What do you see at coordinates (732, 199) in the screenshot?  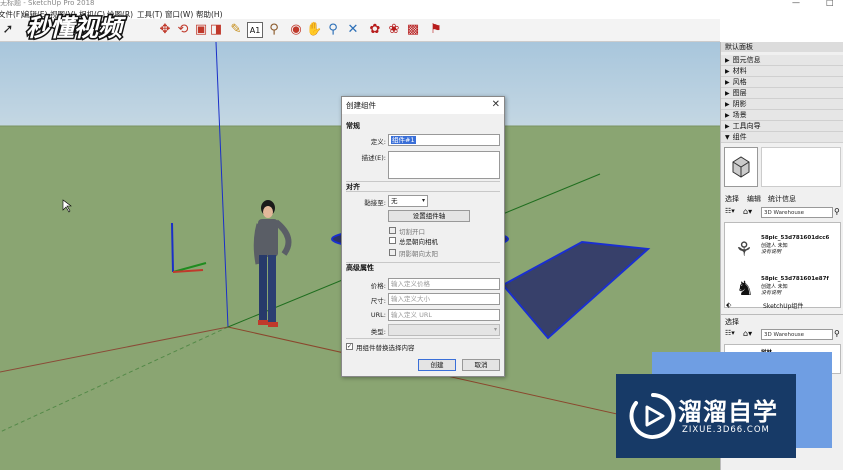 I see `tab-select: 选择` at bounding box center [732, 199].